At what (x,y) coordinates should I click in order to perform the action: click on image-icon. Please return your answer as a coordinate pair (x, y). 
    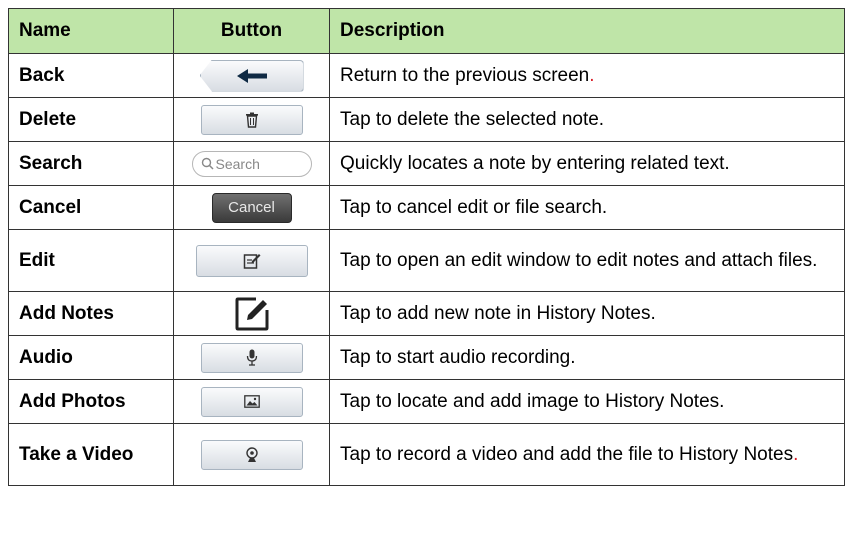
    Looking at the image, I should click on (251, 401).